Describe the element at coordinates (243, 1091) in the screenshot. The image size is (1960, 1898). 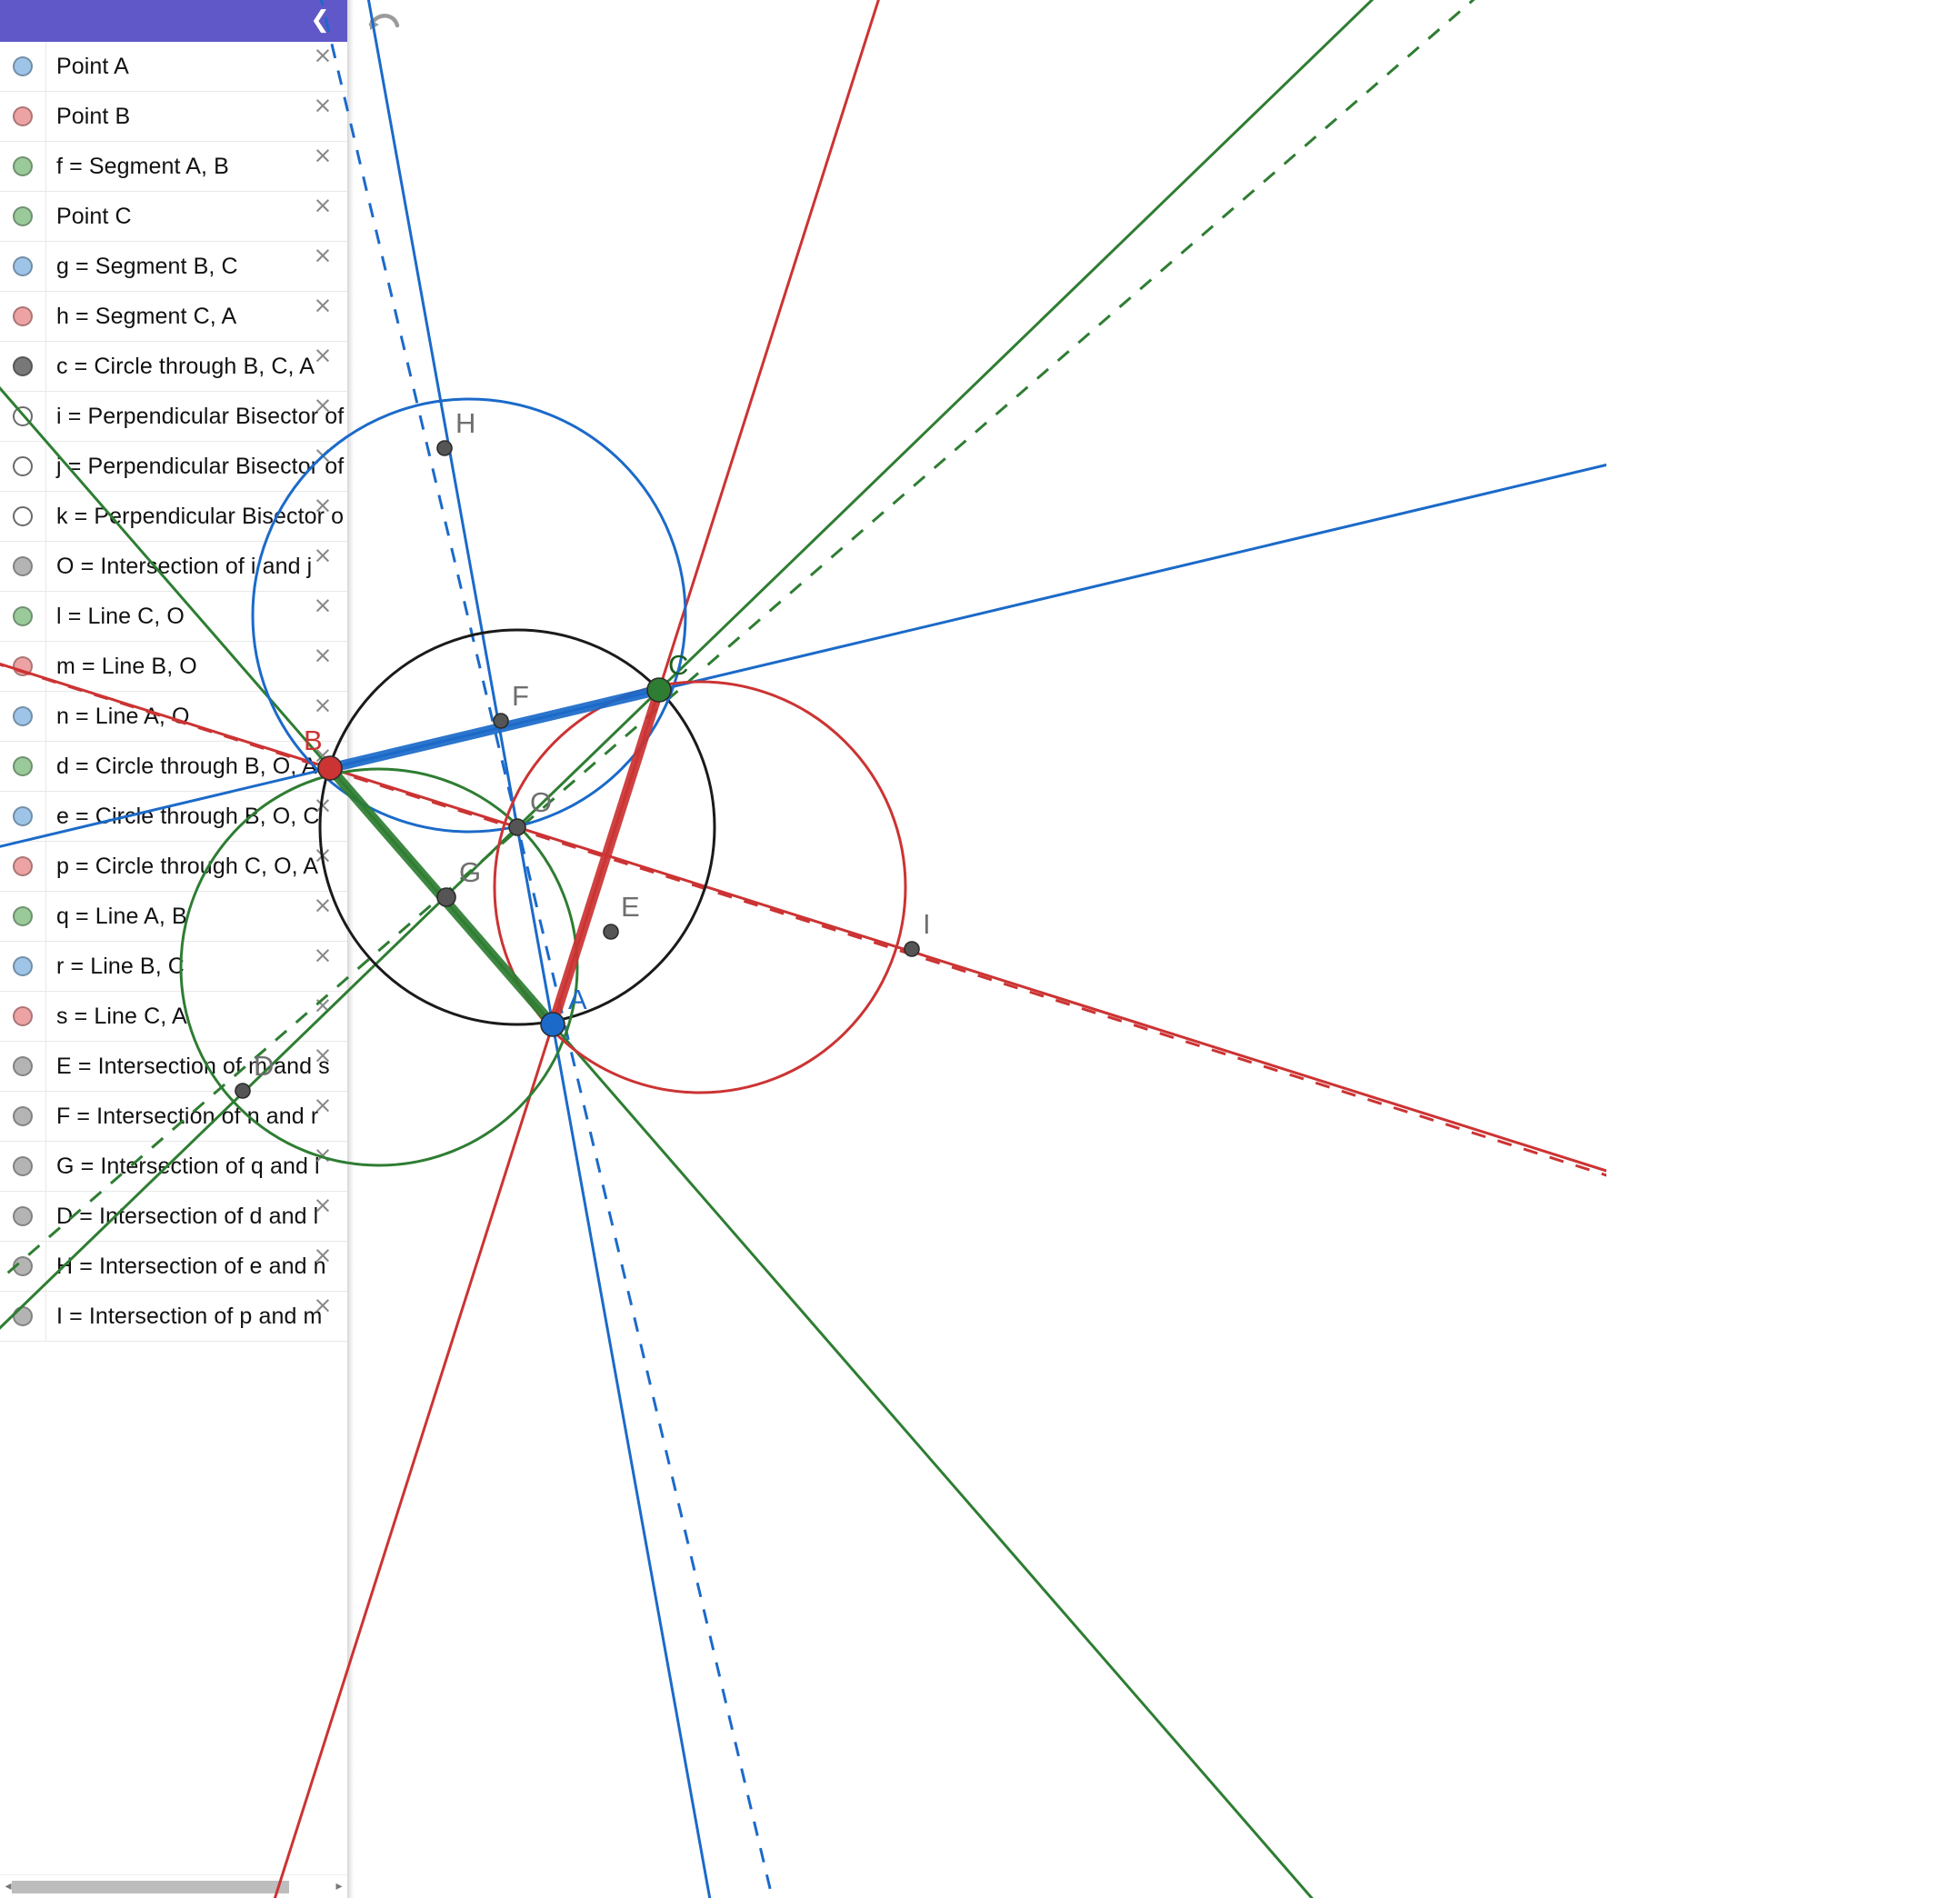
I see `construction-point-D` at that location.